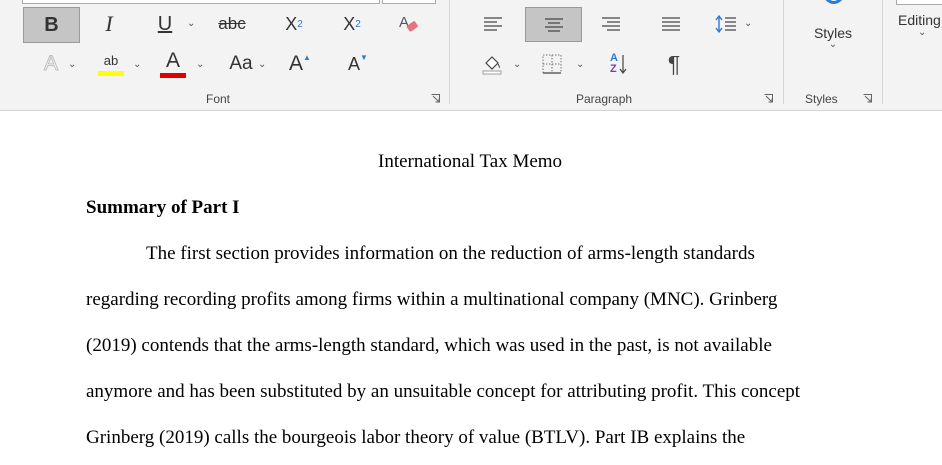 Image resolution: width=942 pixels, height=465 pixels. Describe the element at coordinates (919, 2) in the screenshot. I see `editing-box-edge` at that location.